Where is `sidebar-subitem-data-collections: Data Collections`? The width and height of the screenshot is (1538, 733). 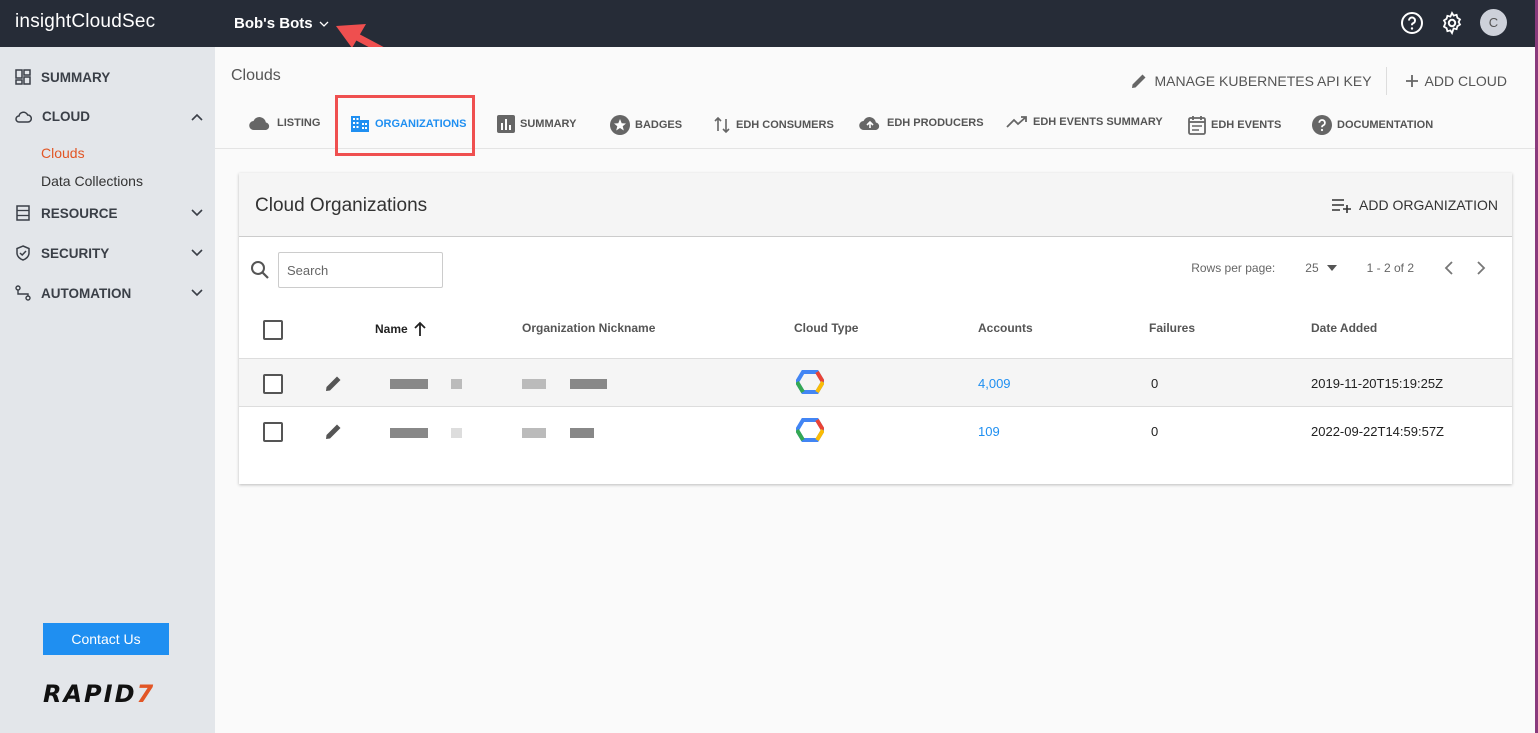 sidebar-subitem-data-collections: Data Collections is located at coordinates (92, 181).